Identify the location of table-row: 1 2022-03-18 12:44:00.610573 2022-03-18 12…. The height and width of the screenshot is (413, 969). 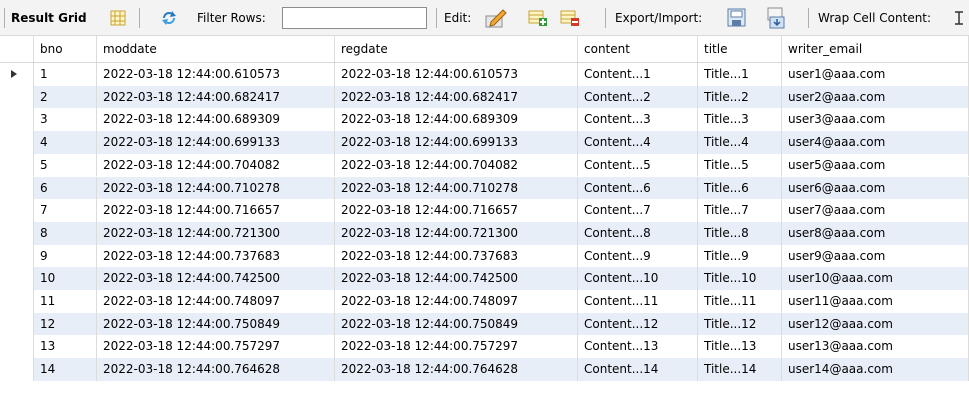
(484, 74).